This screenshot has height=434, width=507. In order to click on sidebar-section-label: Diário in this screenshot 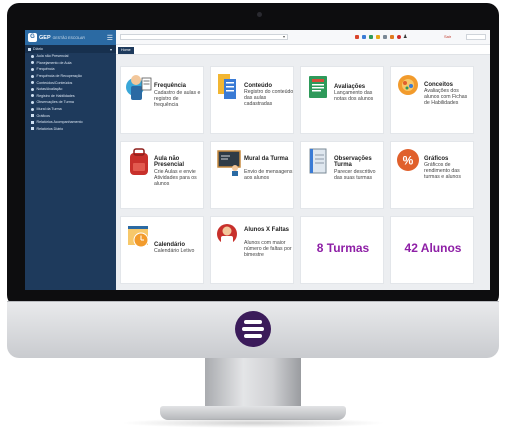, I will do `click(38, 49)`.